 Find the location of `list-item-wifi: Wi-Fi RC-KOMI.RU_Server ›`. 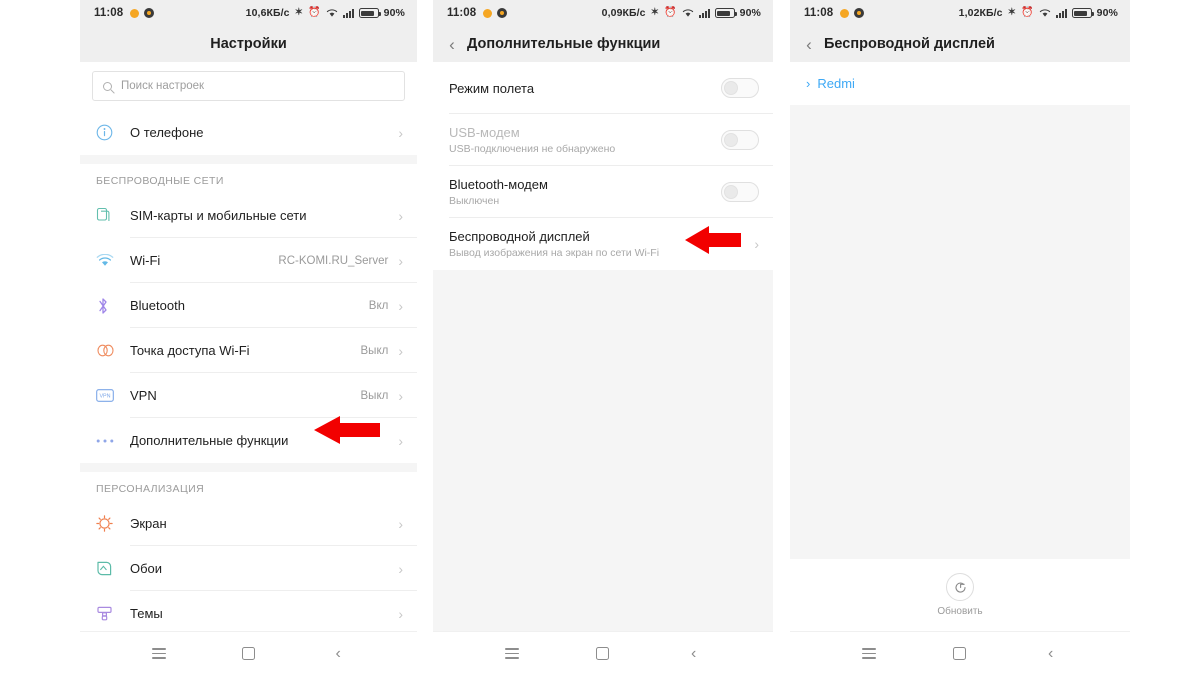

list-item-wifi: Wi-Fi RC-KOMI.RU_Server › is located at coordinates (248, 260).